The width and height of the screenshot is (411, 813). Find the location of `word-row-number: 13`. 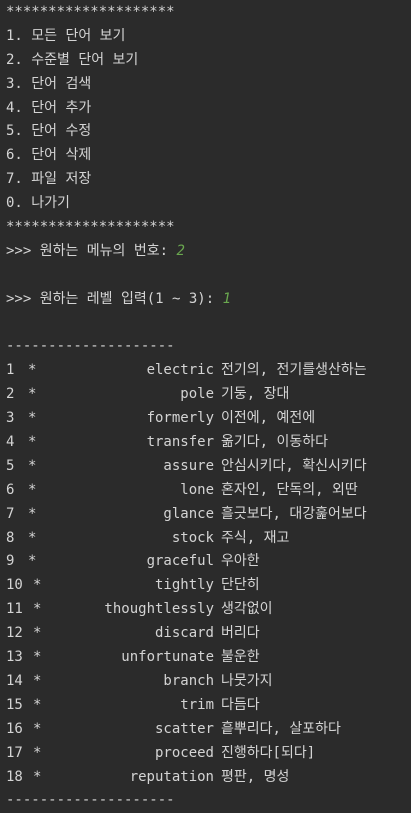

word-row-number: 13 is located at coordinates (14, 657).